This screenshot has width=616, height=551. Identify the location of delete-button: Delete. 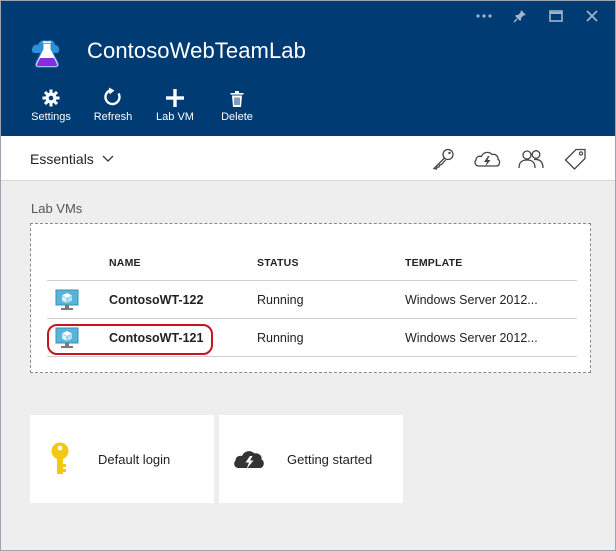
(237, 104).